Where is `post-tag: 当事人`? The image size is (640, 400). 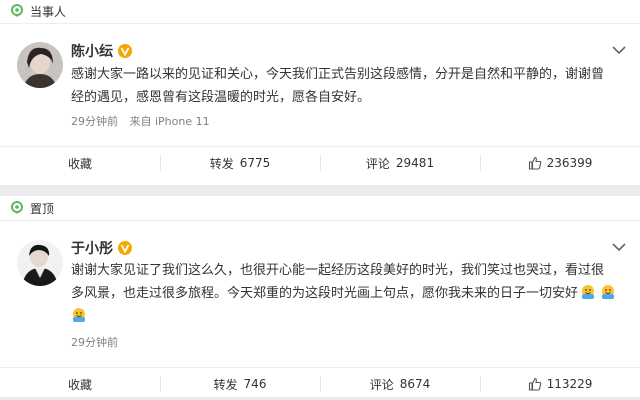
post-tag: 当事人 is located at coordinates (38, 11).